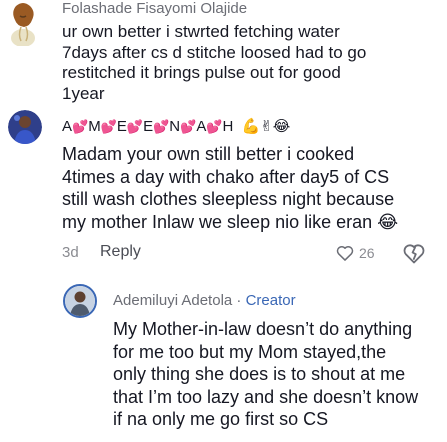  I want to click on comment-timestamp: 3d, so click(70, 252).